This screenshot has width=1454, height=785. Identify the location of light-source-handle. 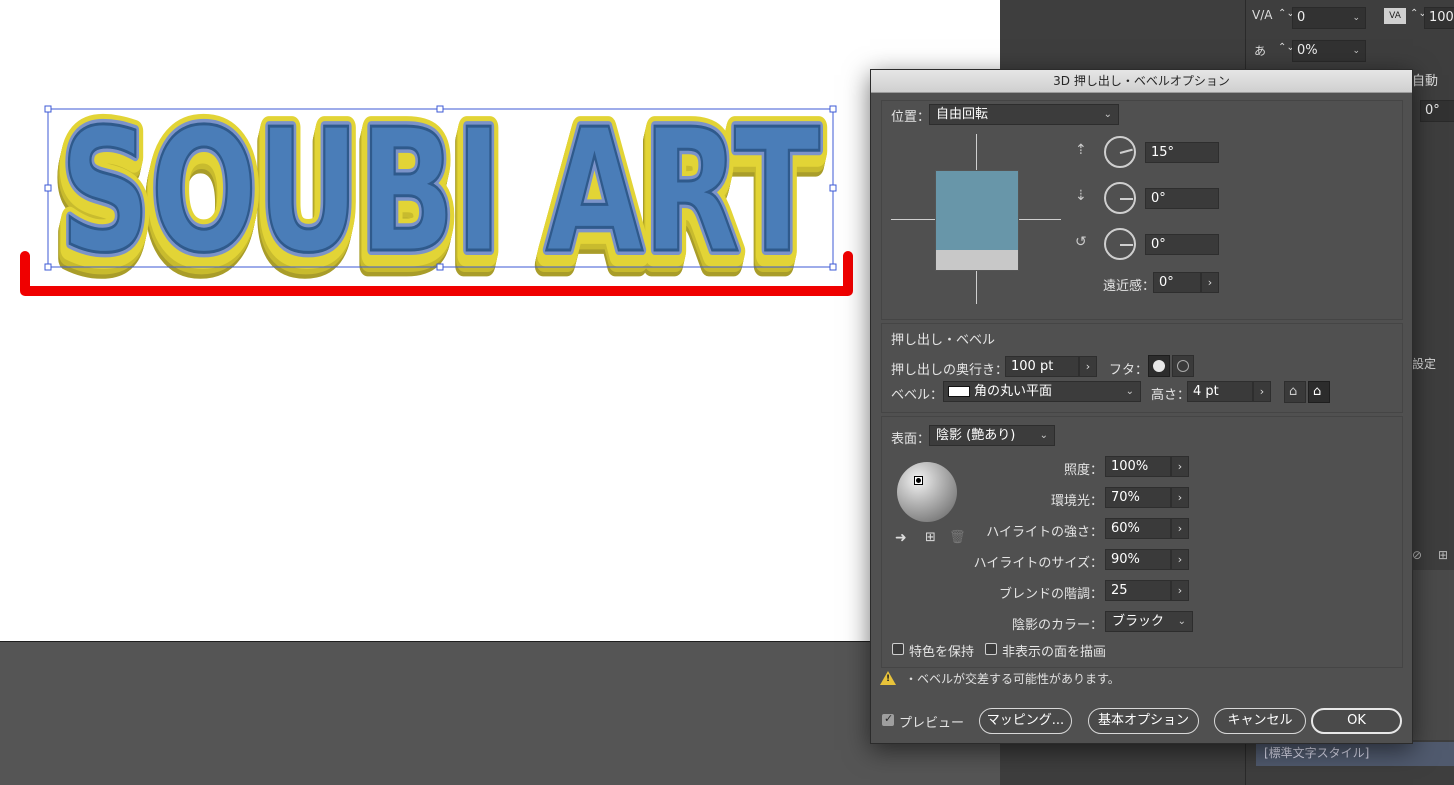
(918, 480).